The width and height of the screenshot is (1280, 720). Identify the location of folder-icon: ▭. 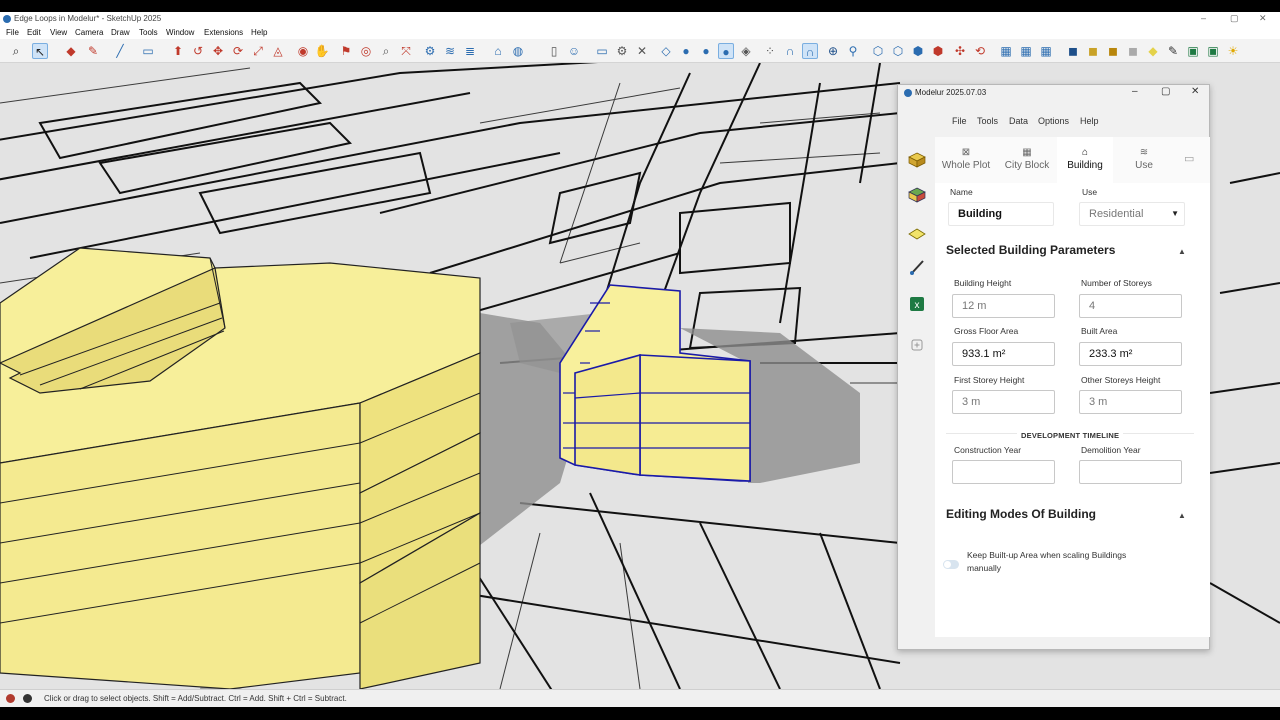
(602, 51).